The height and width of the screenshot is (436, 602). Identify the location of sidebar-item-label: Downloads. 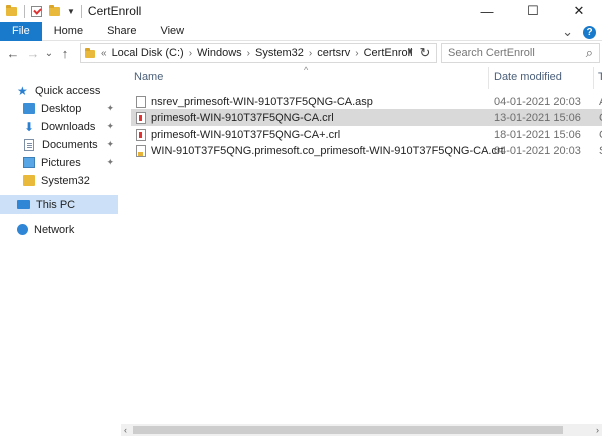
(68, 126).